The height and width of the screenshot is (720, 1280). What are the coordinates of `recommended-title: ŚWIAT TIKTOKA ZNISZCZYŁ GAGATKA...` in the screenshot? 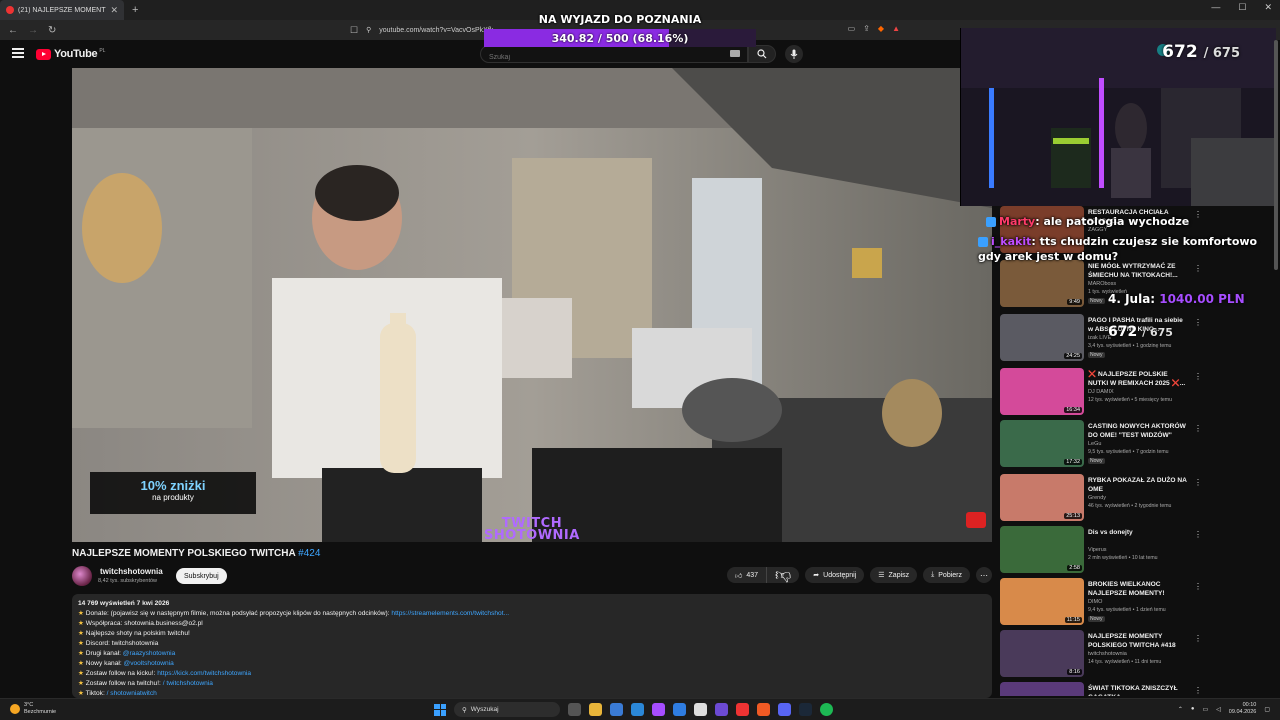 It's located at (1138, 690).